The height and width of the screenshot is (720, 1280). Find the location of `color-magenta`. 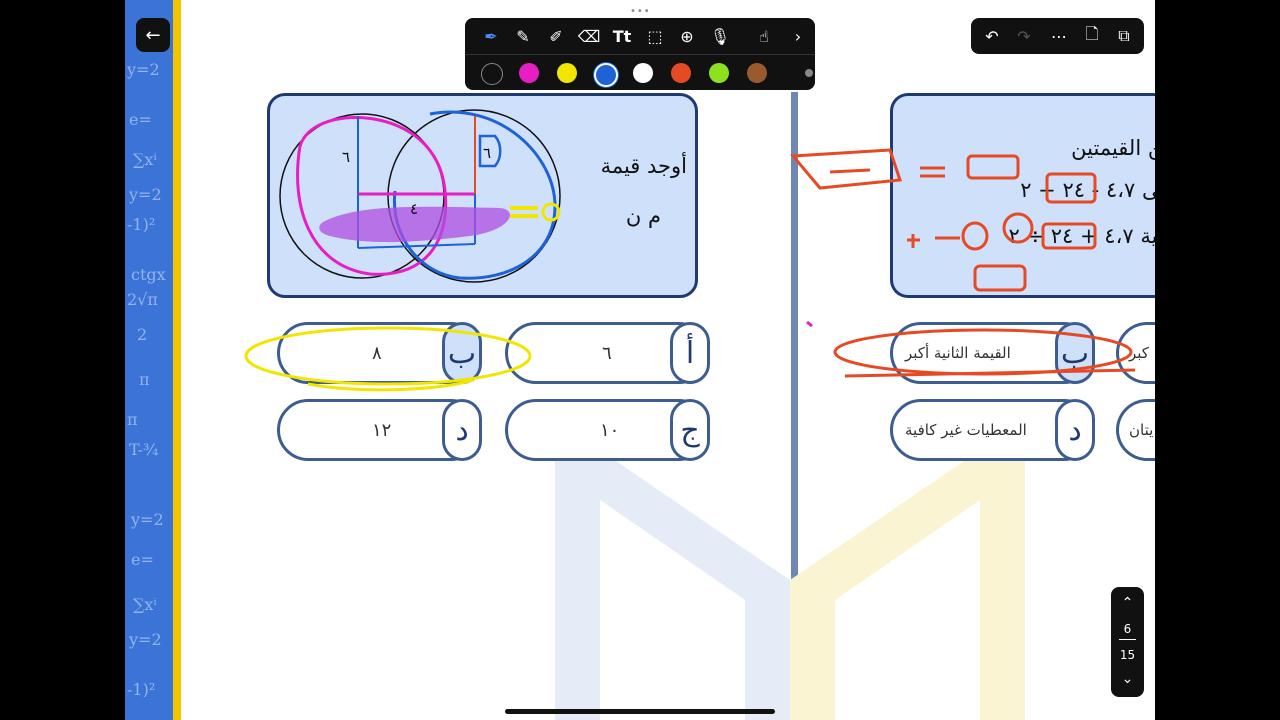

color-magenta is located at coordinates (529, 73).